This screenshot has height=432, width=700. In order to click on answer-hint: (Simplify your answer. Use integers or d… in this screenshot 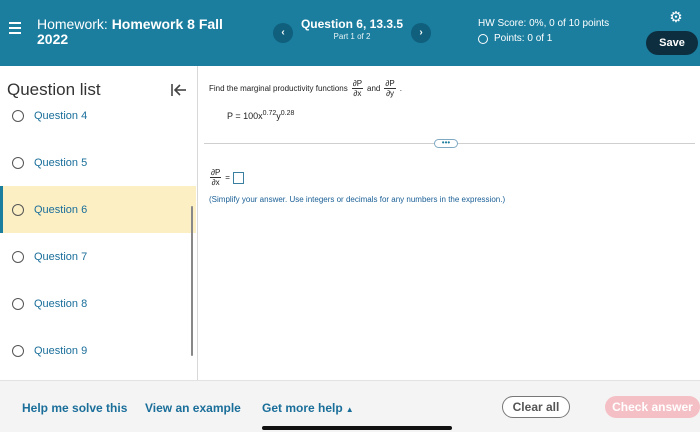, I will do `click(357, 199)`.